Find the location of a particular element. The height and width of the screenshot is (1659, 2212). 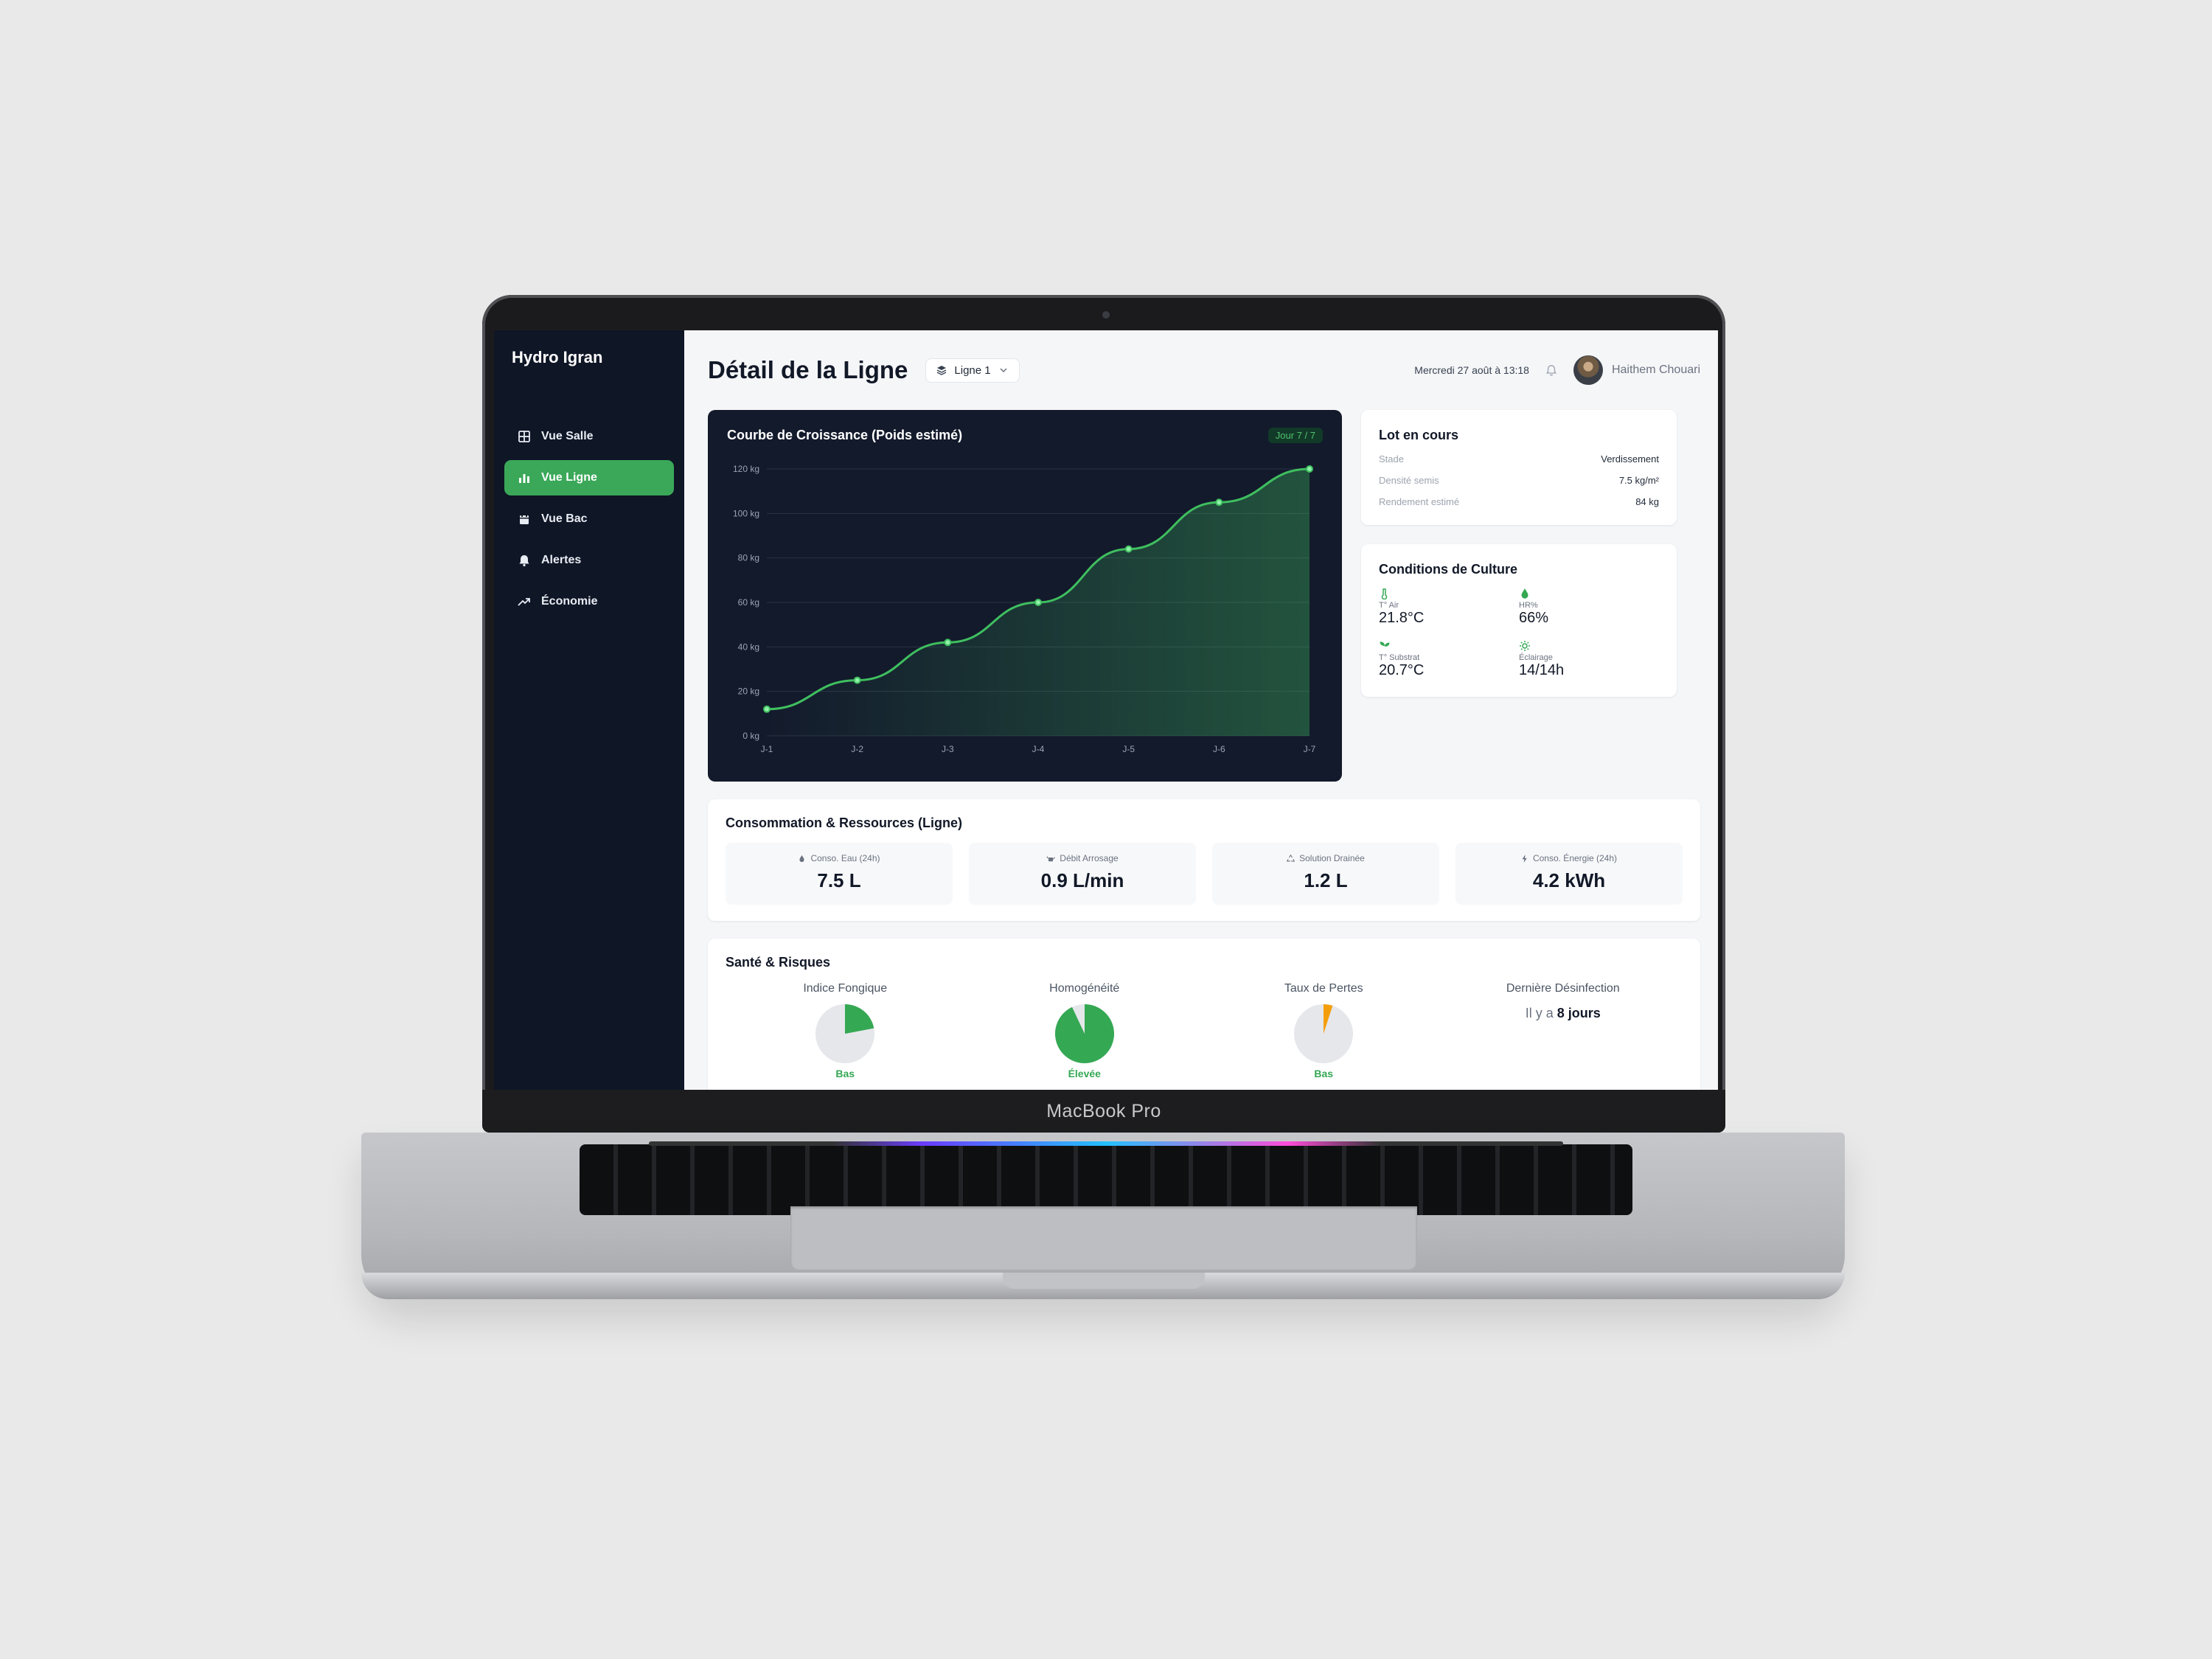

sidebar-item-vue-bac: Vue Bac is located at coordinates (589, 519).